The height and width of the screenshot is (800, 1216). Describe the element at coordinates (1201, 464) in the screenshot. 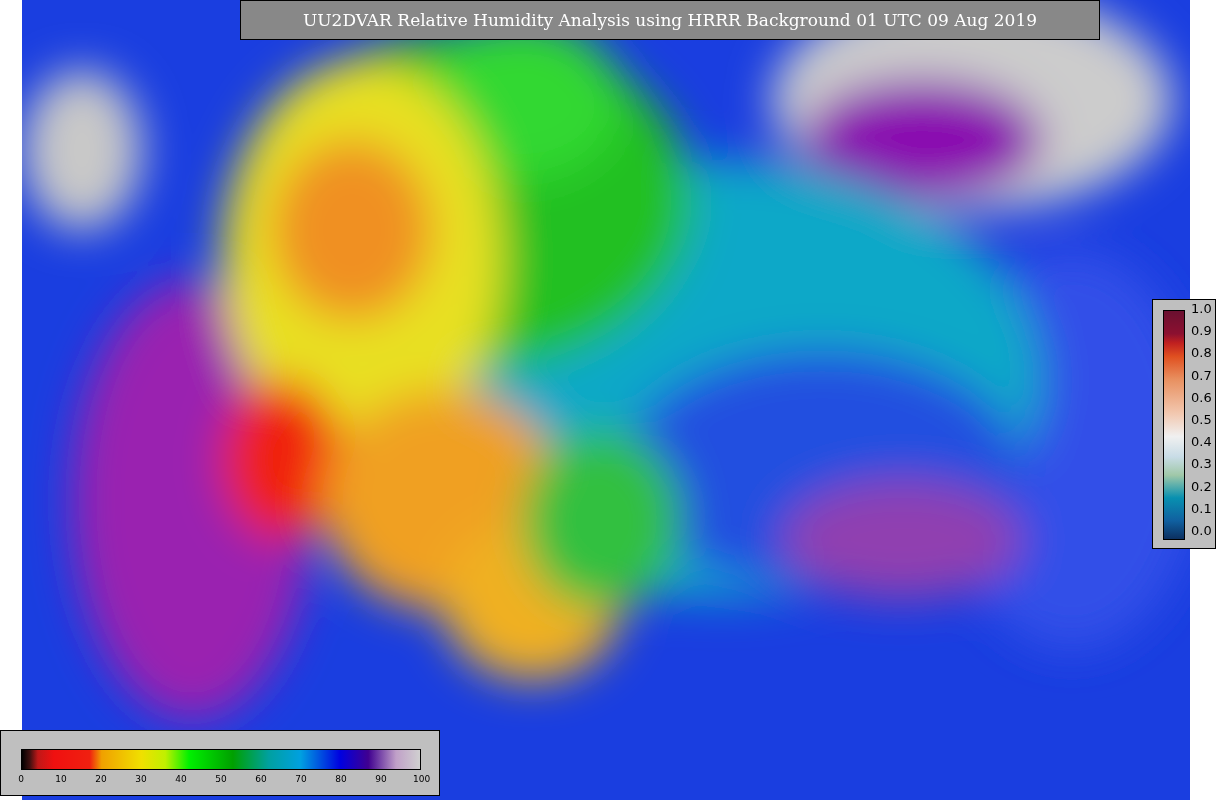

I see `colorbar-tick-label: 0.3` at that location.